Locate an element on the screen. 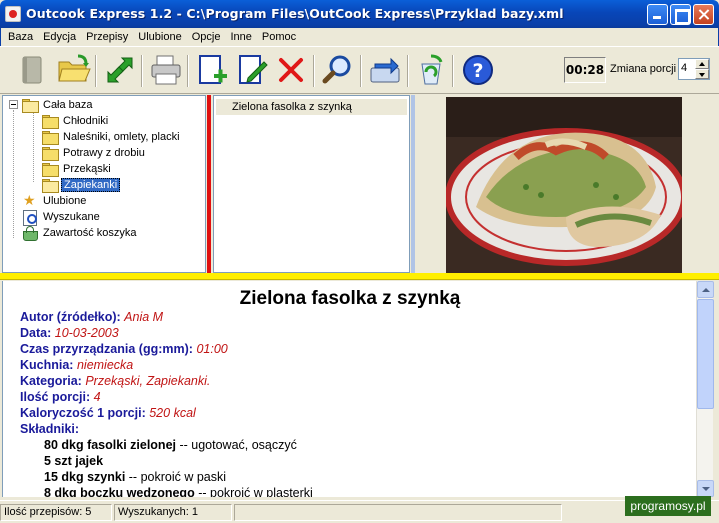 The image size is (719, 523). portion-value: 4 is located at coordinates (684, 68).